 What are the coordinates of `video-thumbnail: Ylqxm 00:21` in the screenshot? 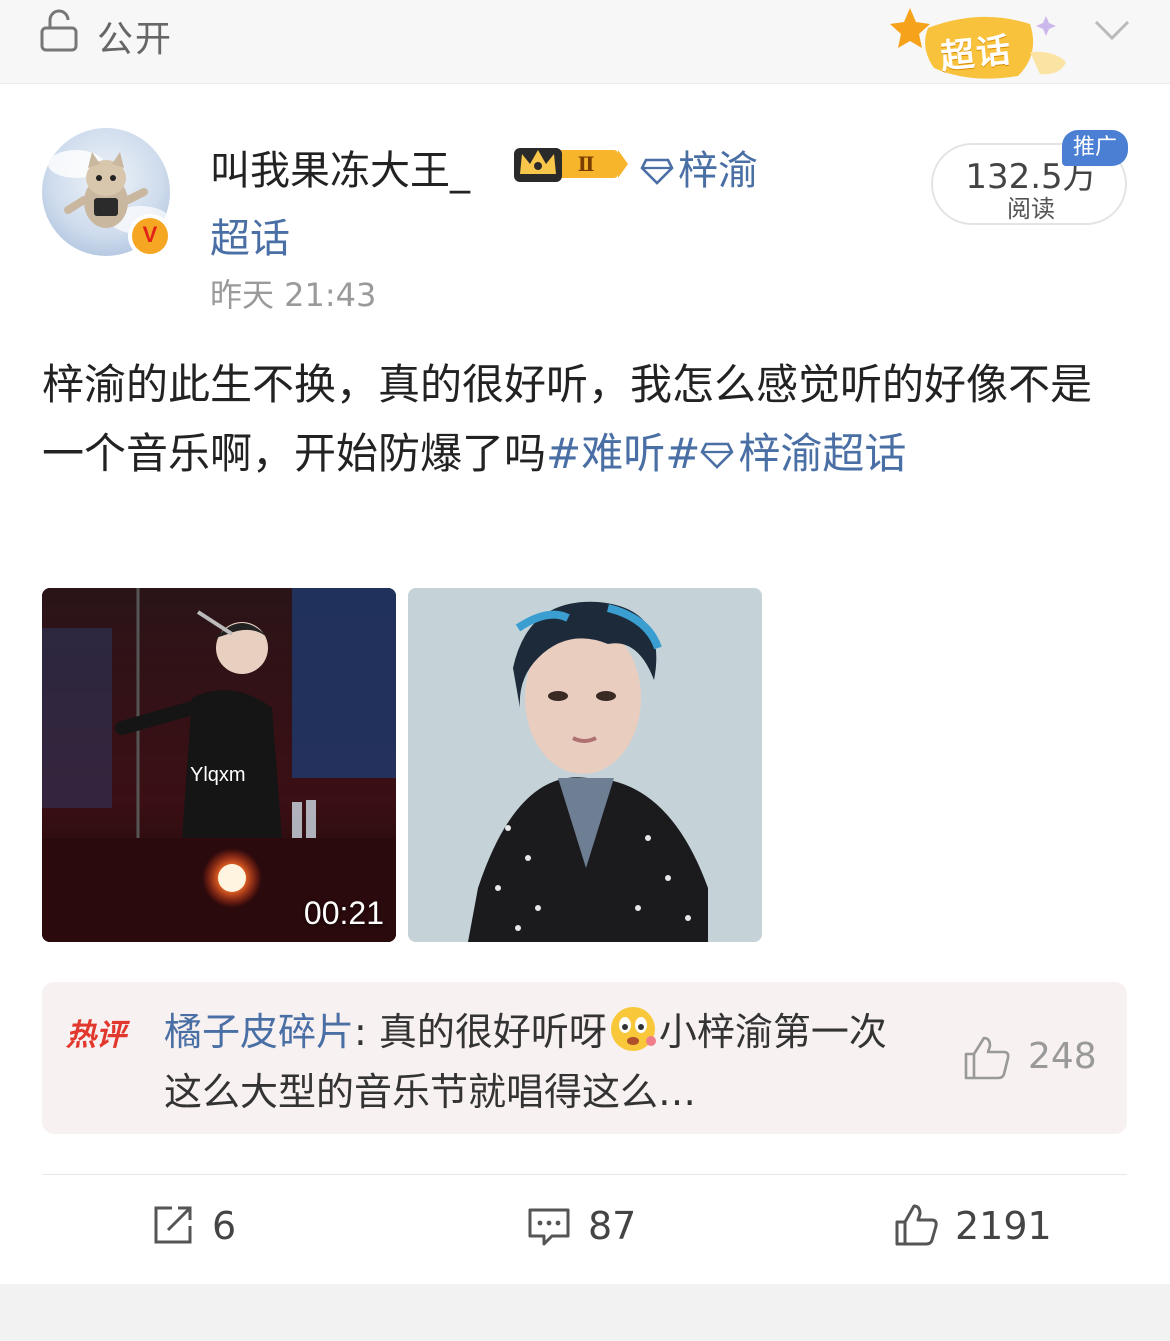 It's located at (219, 765).